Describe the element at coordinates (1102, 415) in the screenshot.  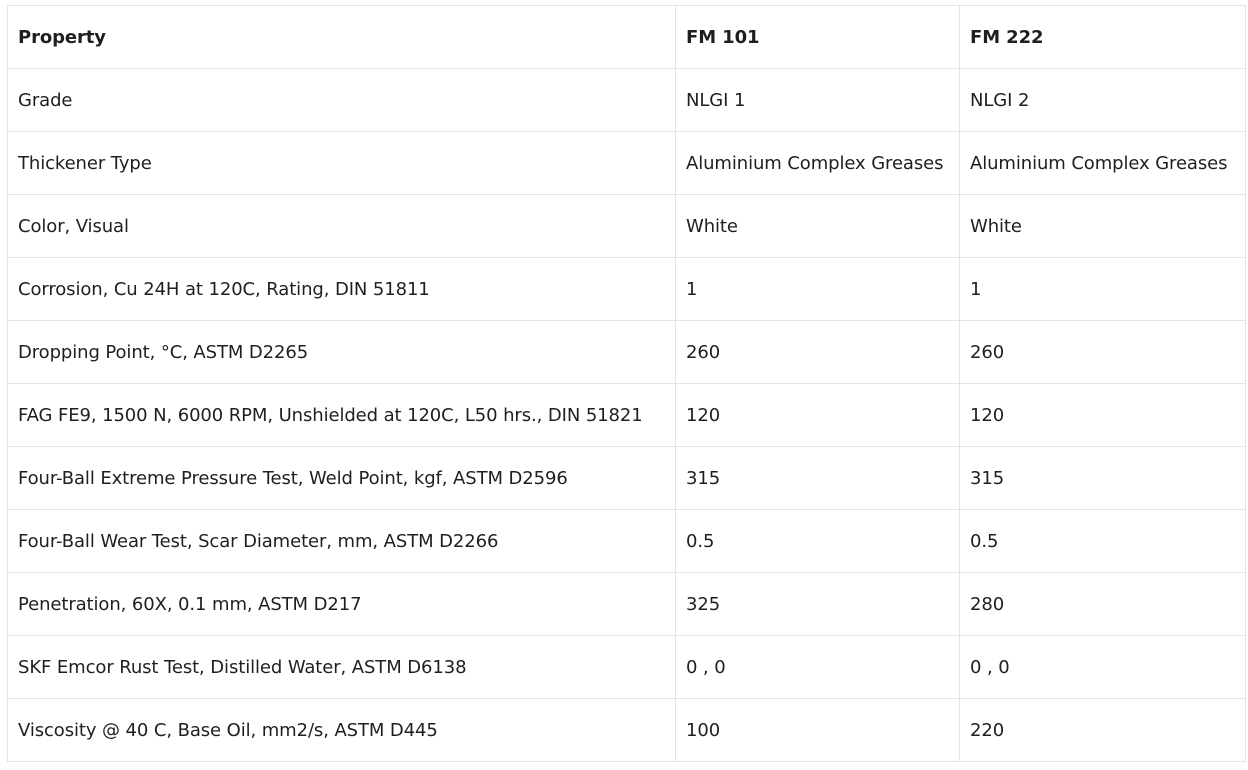
I see `fm-222-cell: 120` at that location.